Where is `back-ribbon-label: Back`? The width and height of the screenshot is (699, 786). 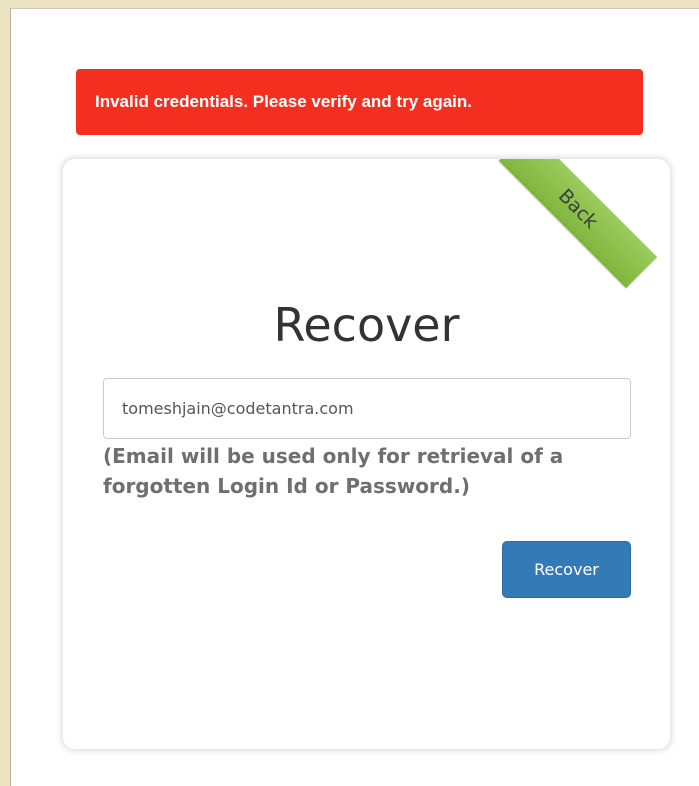
back-ribbon-label: Back is located at coordinates (578, 209).